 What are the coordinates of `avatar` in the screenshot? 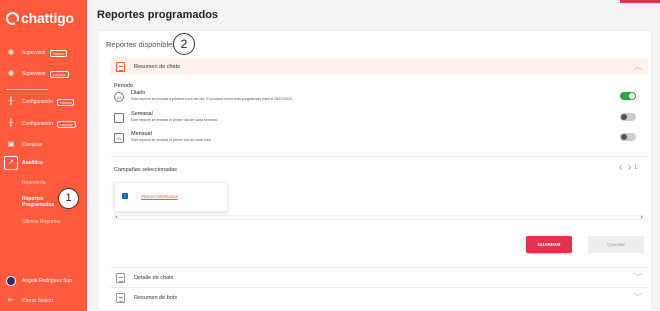 It's located at (11, 281).